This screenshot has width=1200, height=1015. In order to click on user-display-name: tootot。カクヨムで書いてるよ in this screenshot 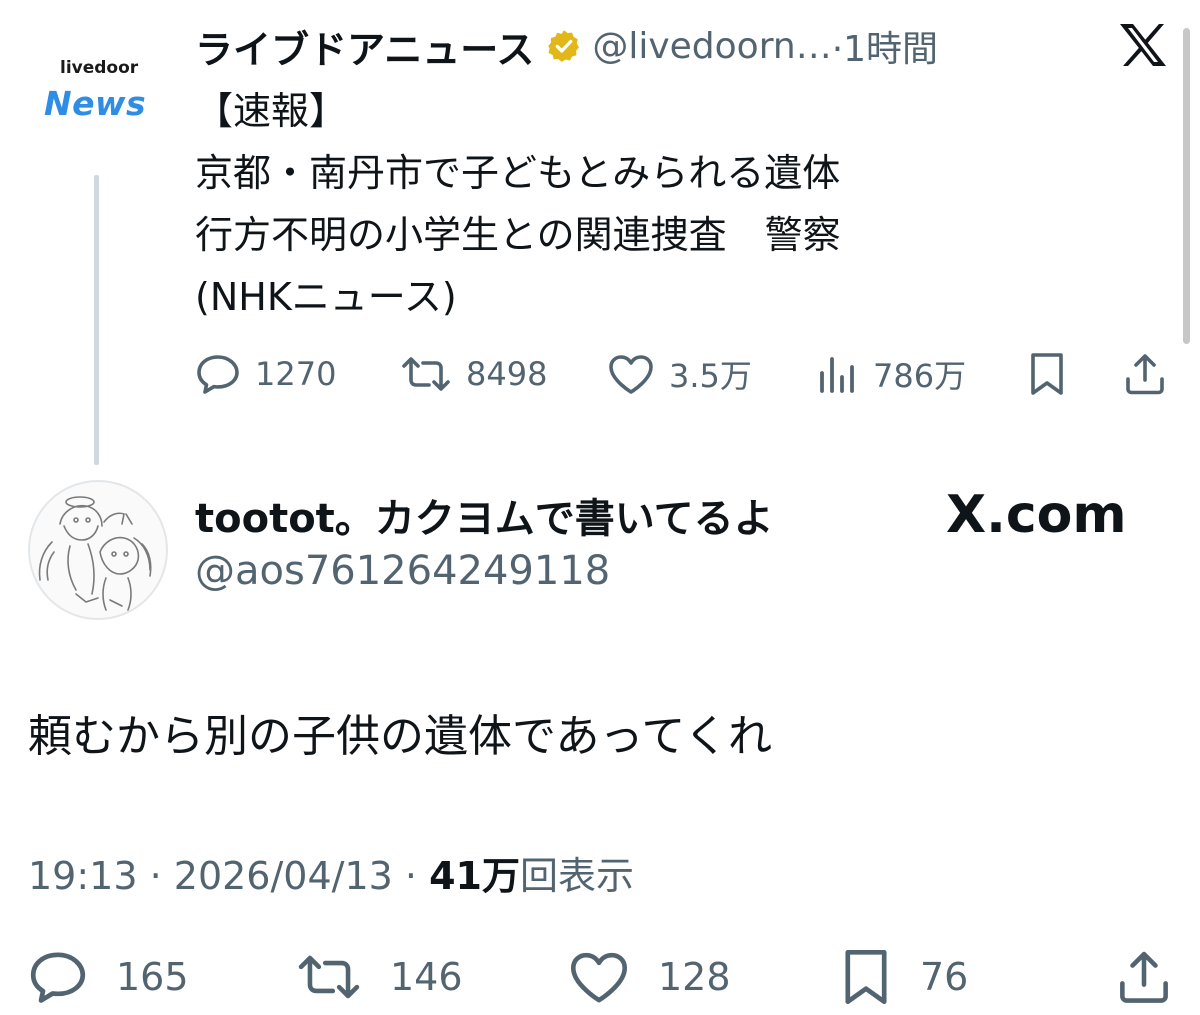, I will do `click(484, 515)`.